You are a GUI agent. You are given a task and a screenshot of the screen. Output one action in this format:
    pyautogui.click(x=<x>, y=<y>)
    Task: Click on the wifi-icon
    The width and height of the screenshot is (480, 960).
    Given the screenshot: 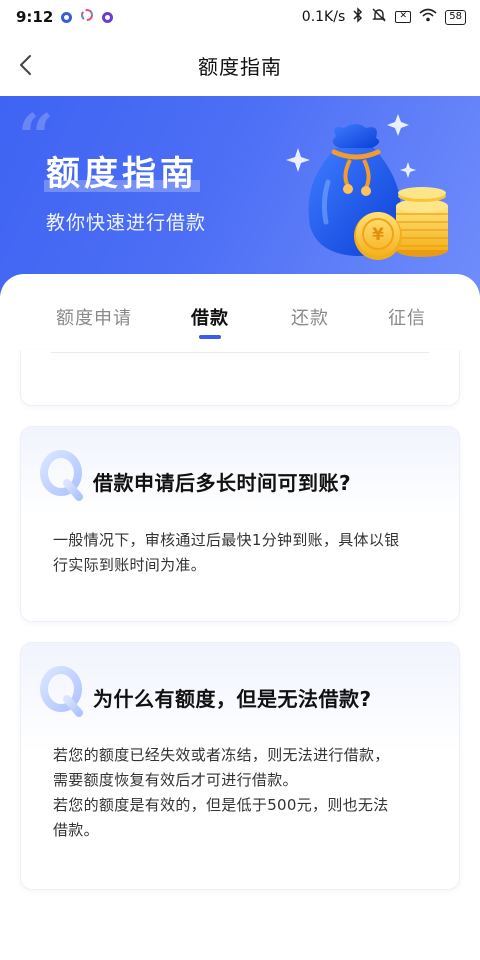 What is the action you would take?
    pyautogui.click(x=428, y=17)
    